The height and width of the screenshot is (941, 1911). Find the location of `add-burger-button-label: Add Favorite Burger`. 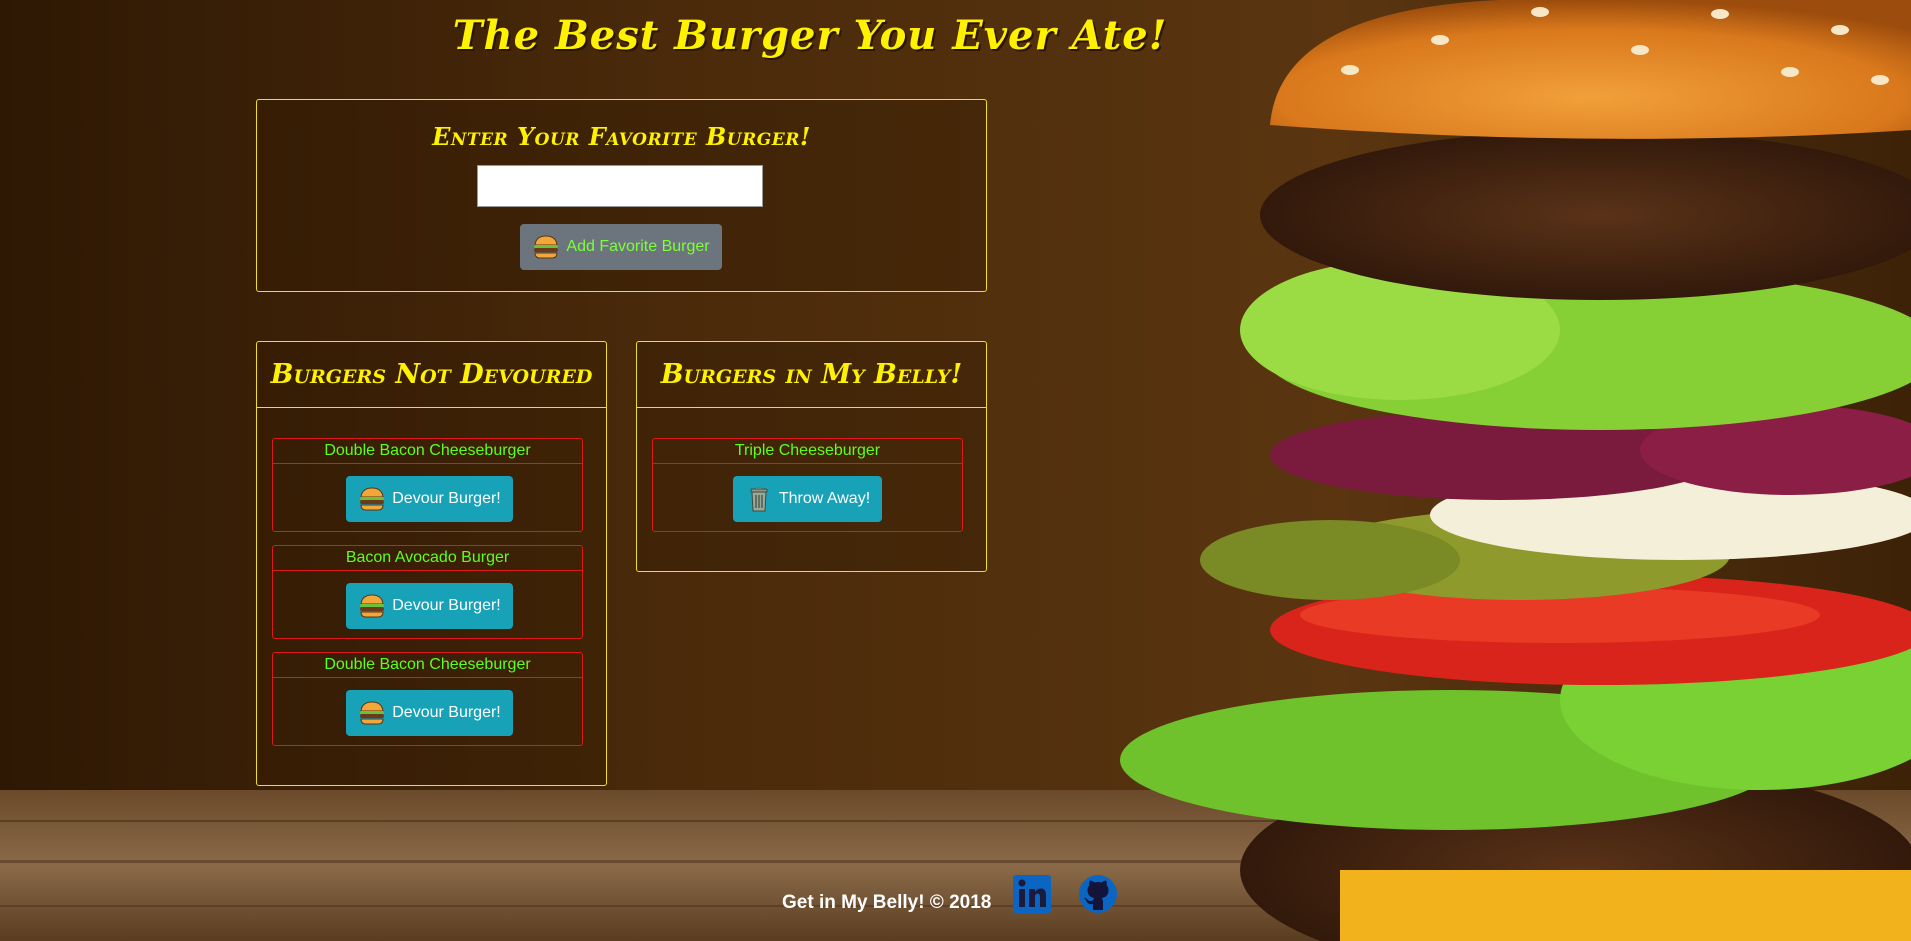

add-burger-button-label: Add Favorite Burger is located at coordinates (638, 246).